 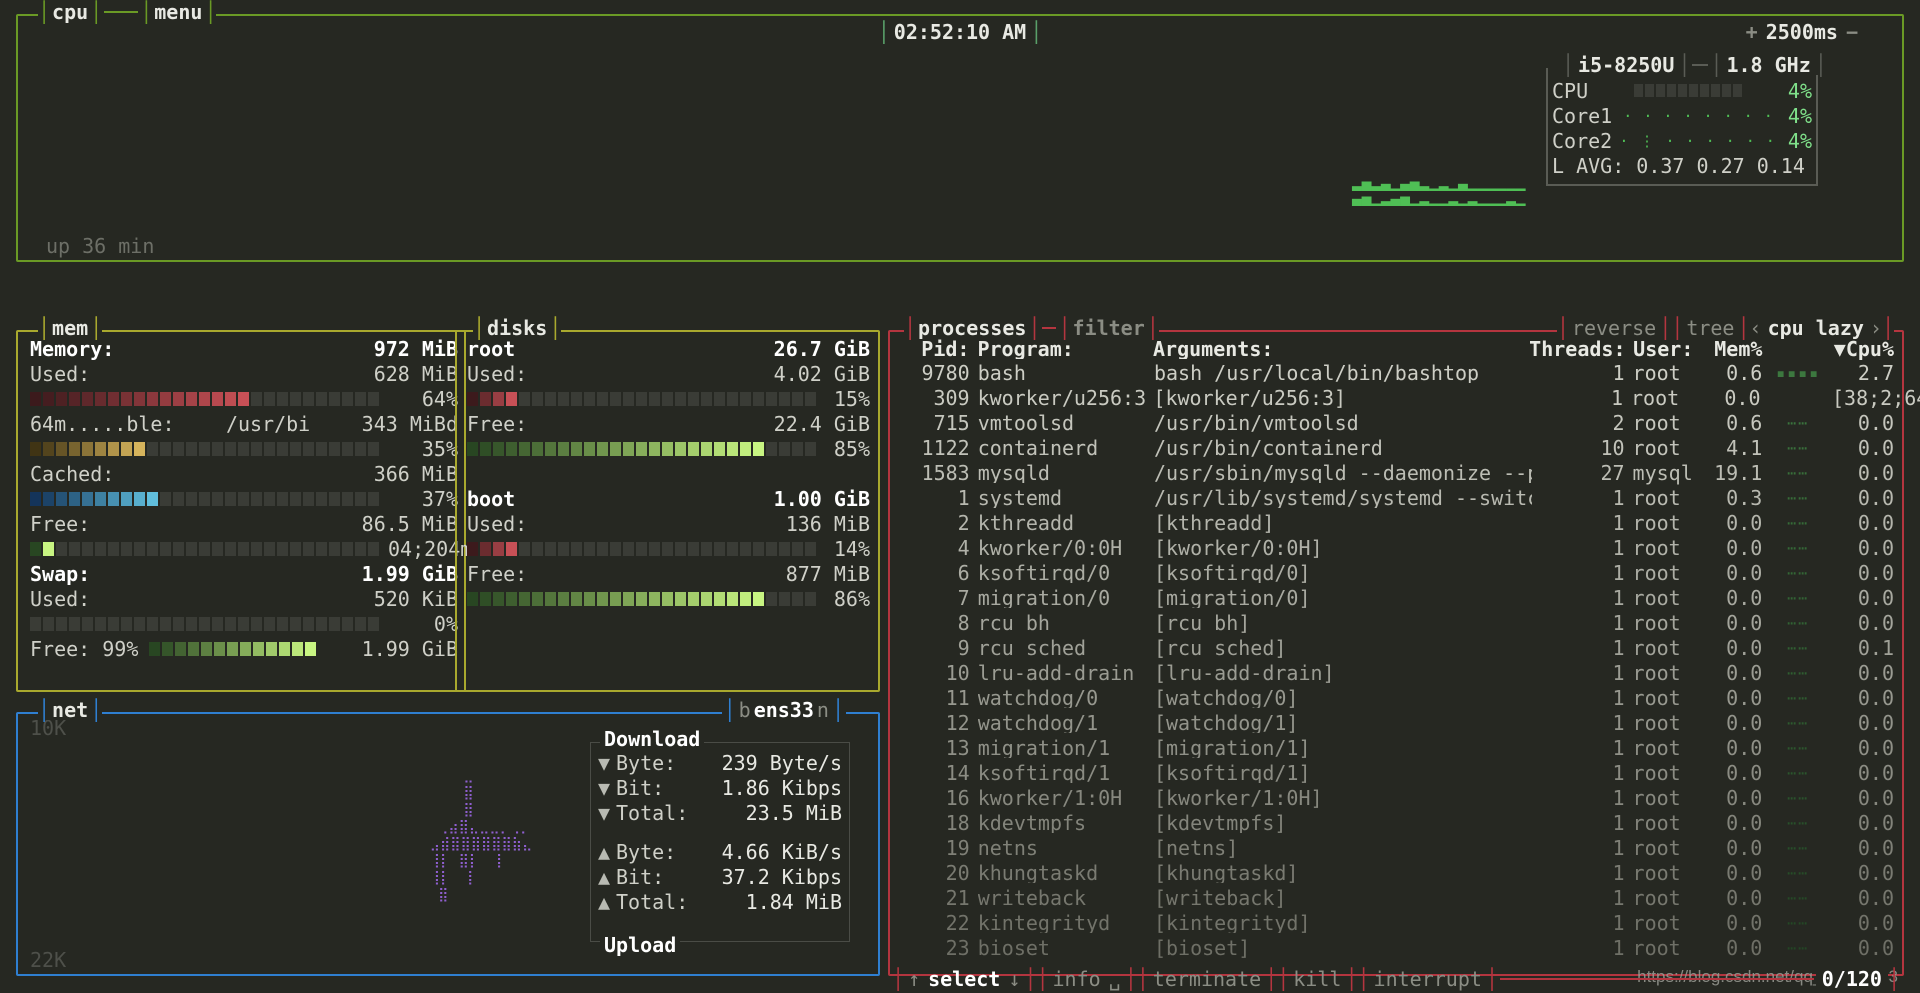 What do you see at coordinates (1710, 328) in the screenshot?
I see `tree-toggle: tree` at bounding box center [1710, 328].